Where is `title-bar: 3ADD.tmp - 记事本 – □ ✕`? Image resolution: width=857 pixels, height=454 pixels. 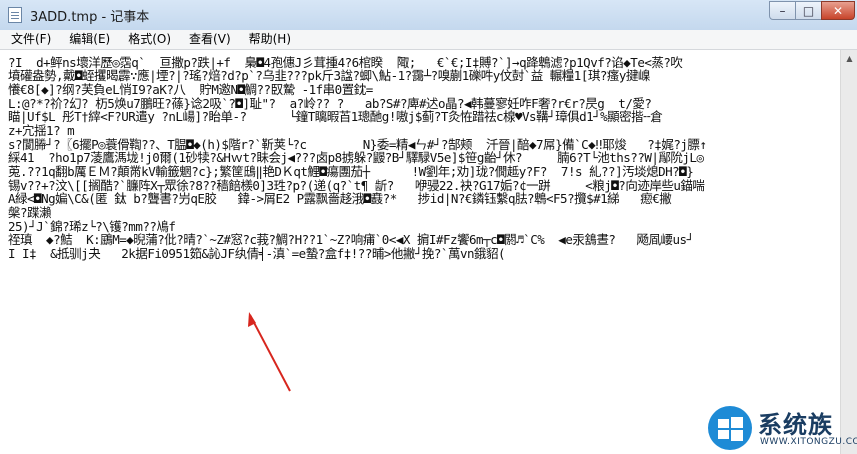
title-bar: 3ADD.tmp - 记事本 – □ ✕ is located at coordinates (428, 15).